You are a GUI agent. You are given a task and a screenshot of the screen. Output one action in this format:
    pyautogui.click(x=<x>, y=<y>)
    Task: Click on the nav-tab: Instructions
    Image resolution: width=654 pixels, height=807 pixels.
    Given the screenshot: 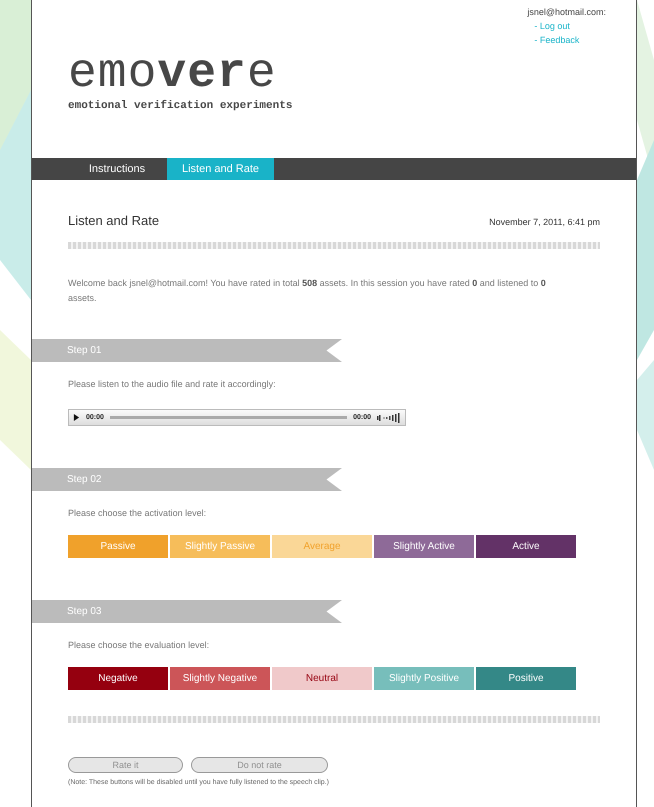 What is the action you would take?
    pyautogui.click(x=117, y=169)
    